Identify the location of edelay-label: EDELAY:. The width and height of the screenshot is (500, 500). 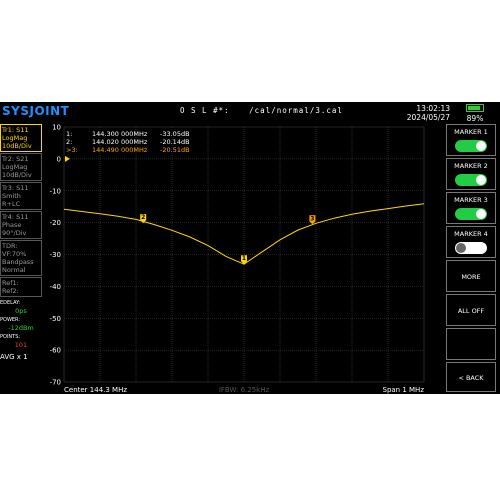
(10, 303).